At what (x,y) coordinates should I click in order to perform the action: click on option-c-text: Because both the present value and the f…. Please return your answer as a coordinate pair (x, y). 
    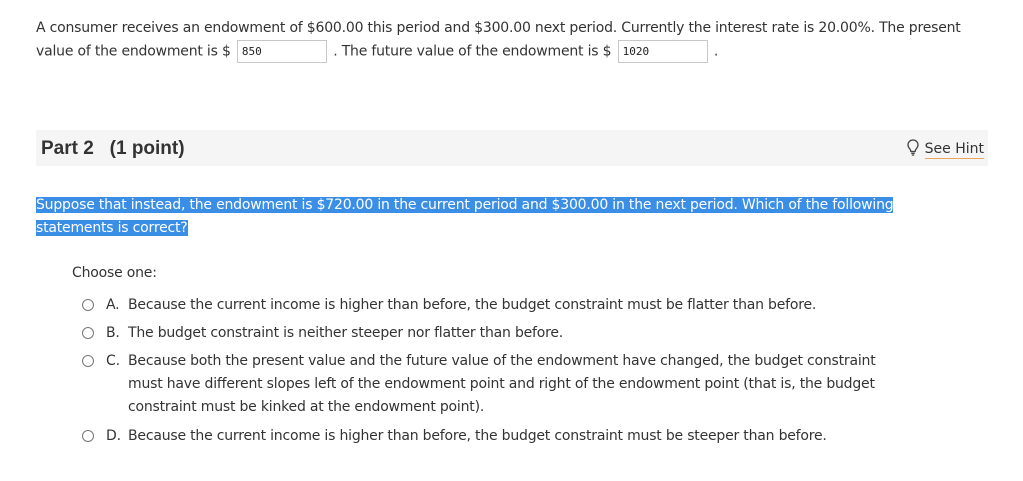
    Looking at the image, I should click on (502, 384).